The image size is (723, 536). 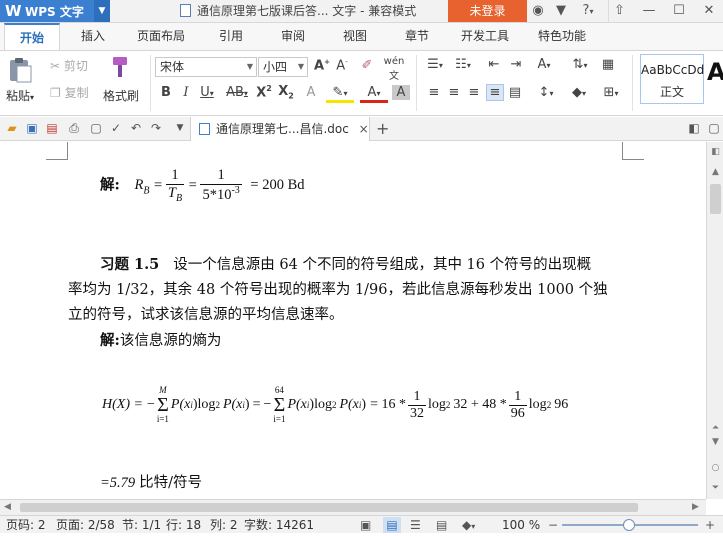 What do you see at coordinates (487, 11) in the screenshot?
I see `login-button: 未登录` at bounding box center [487, 11].